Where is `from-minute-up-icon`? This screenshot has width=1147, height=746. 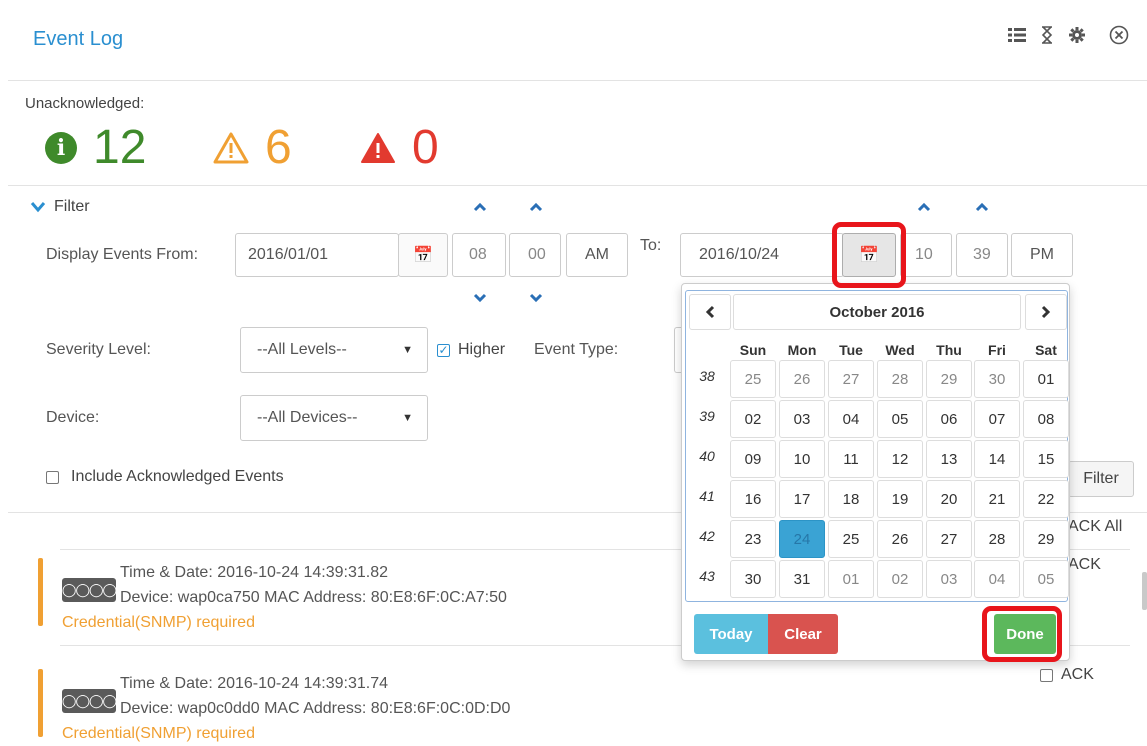
from-minute-up-icon is located at coordinates (536, 208).